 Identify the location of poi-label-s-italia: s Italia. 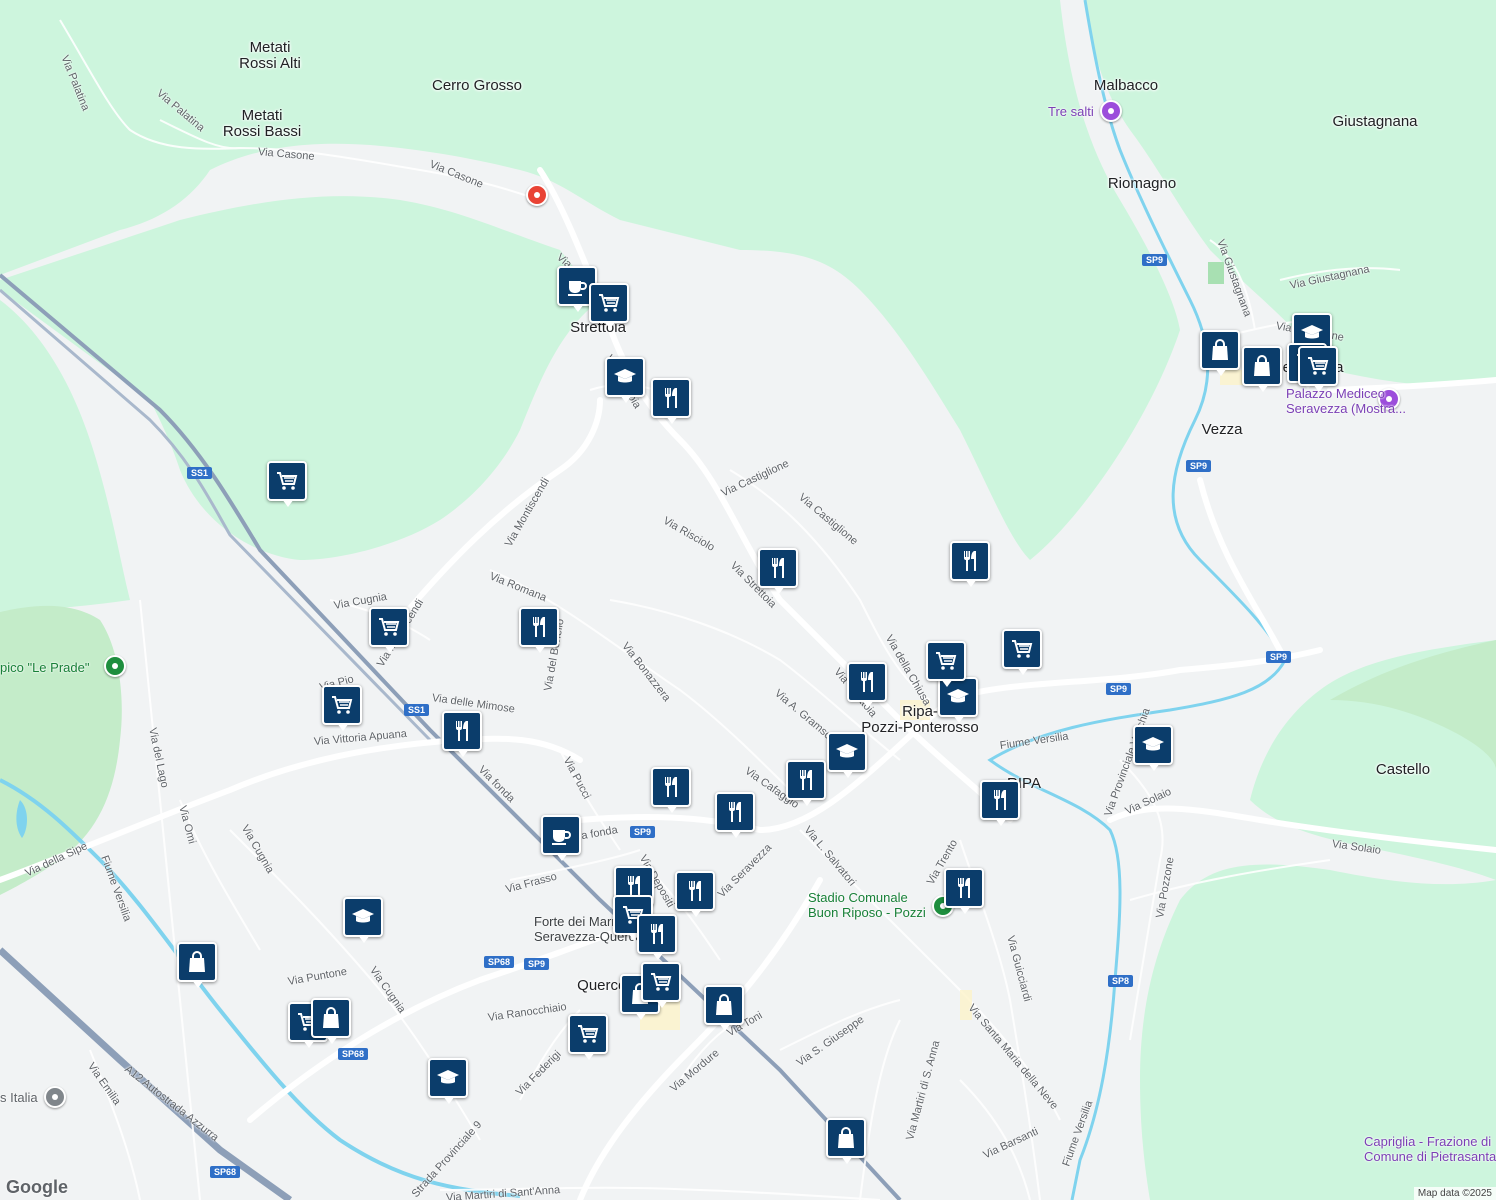
(19, 1097).